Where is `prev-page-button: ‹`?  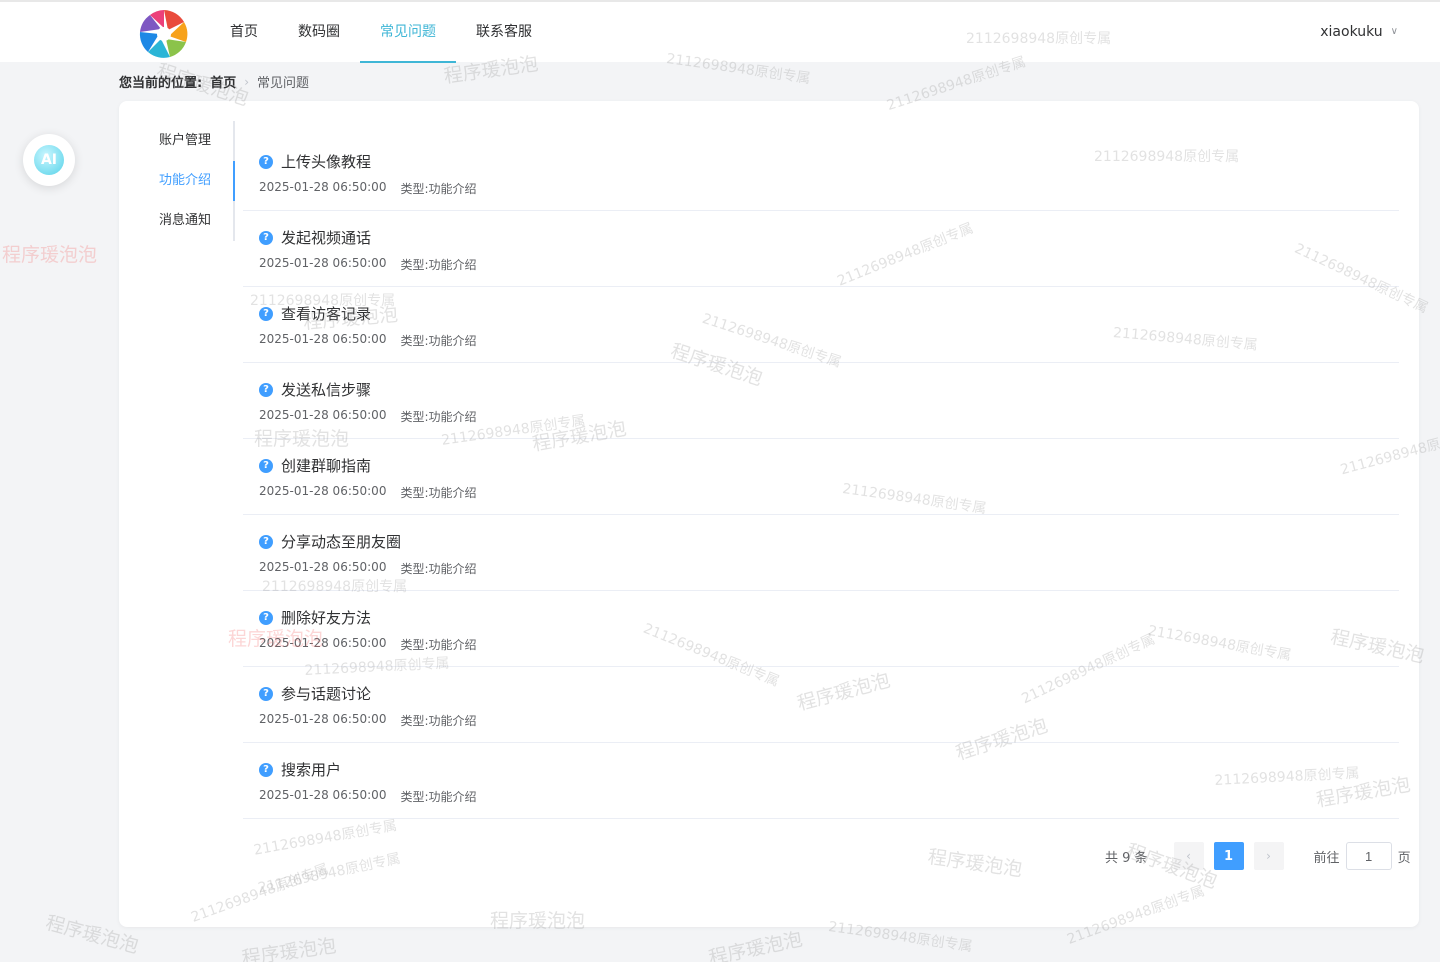
prev-page-button: ‹ is located at coordinates (1188, 856).